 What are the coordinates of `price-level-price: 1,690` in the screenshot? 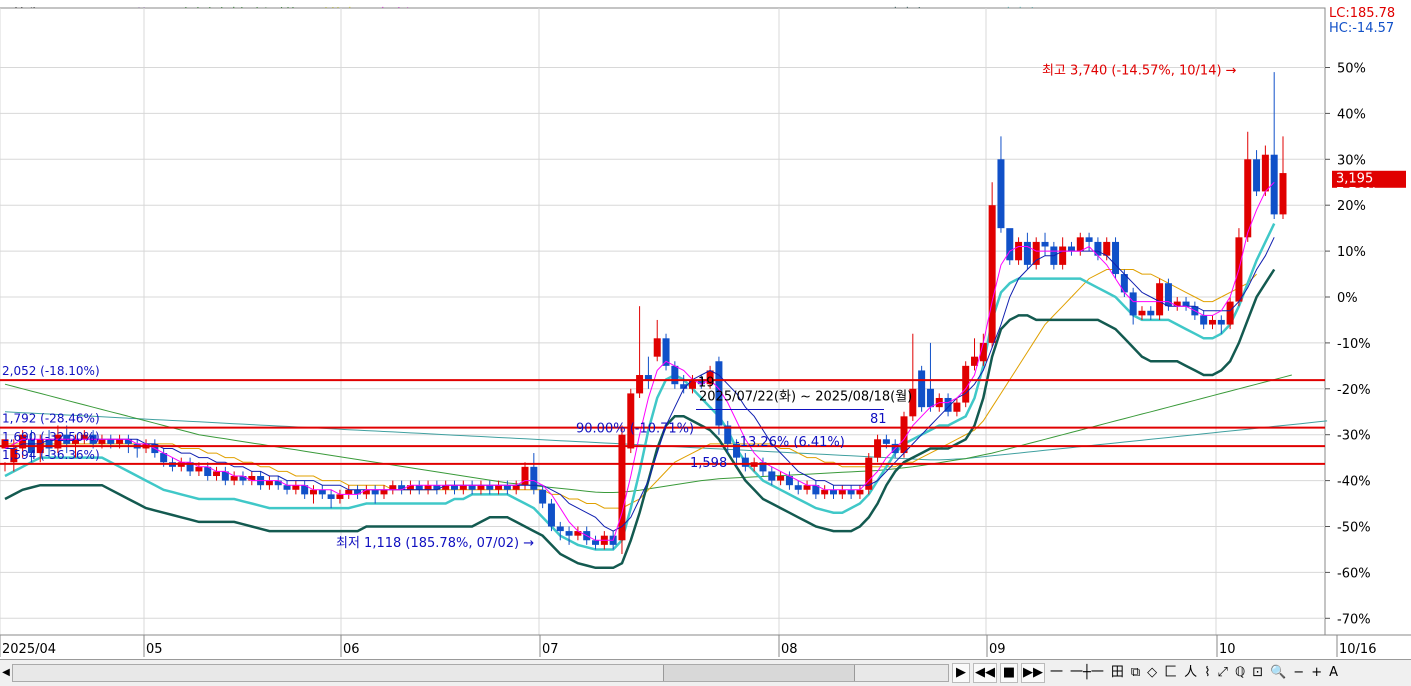 It's located at (19, 437).